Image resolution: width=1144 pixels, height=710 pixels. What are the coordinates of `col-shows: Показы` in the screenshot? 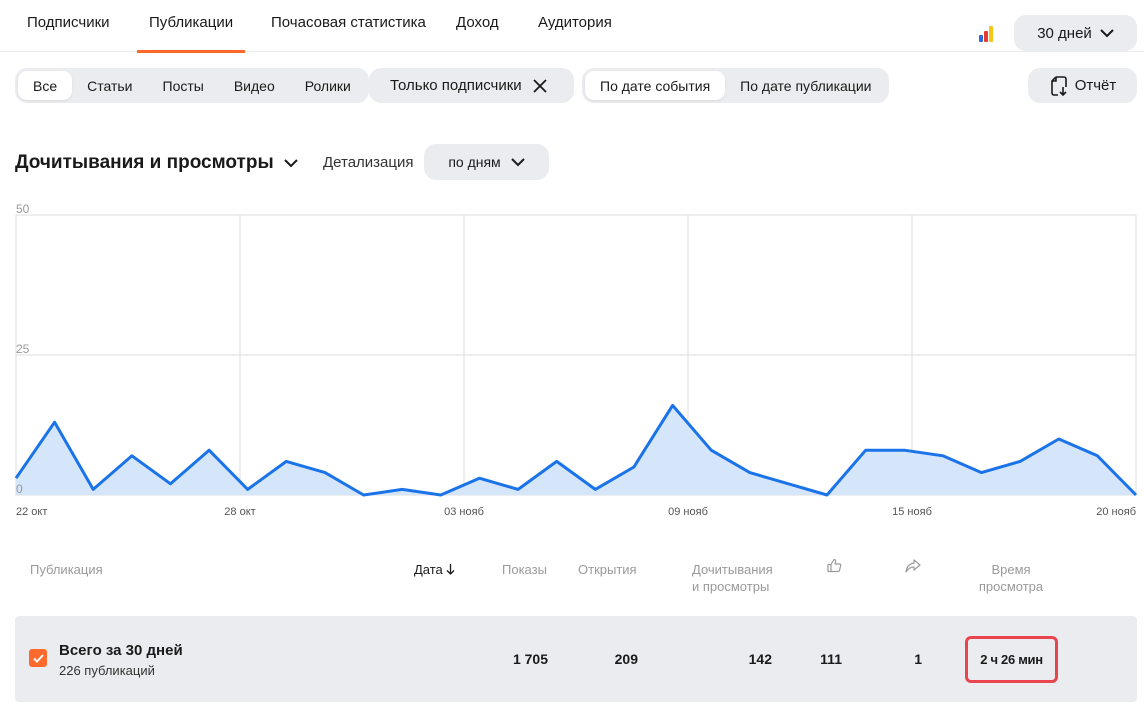 It's located at (524, 569).